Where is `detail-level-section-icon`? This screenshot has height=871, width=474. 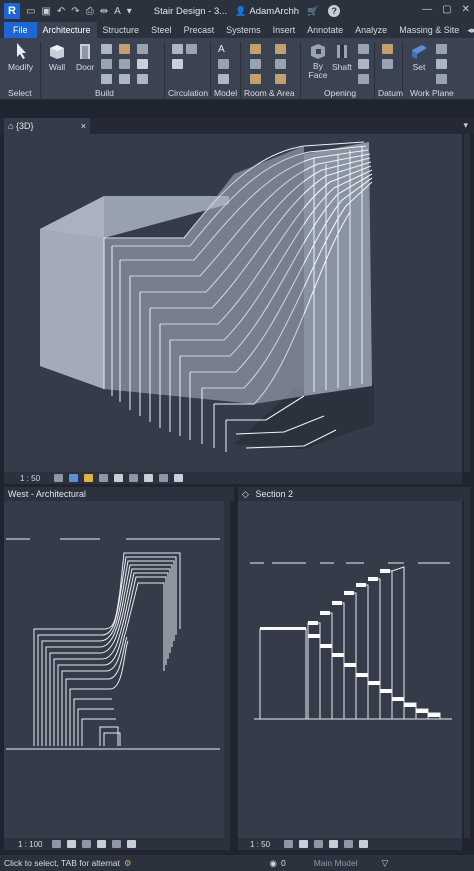
detail-level-section-icon is located at coordinates (288, 844).